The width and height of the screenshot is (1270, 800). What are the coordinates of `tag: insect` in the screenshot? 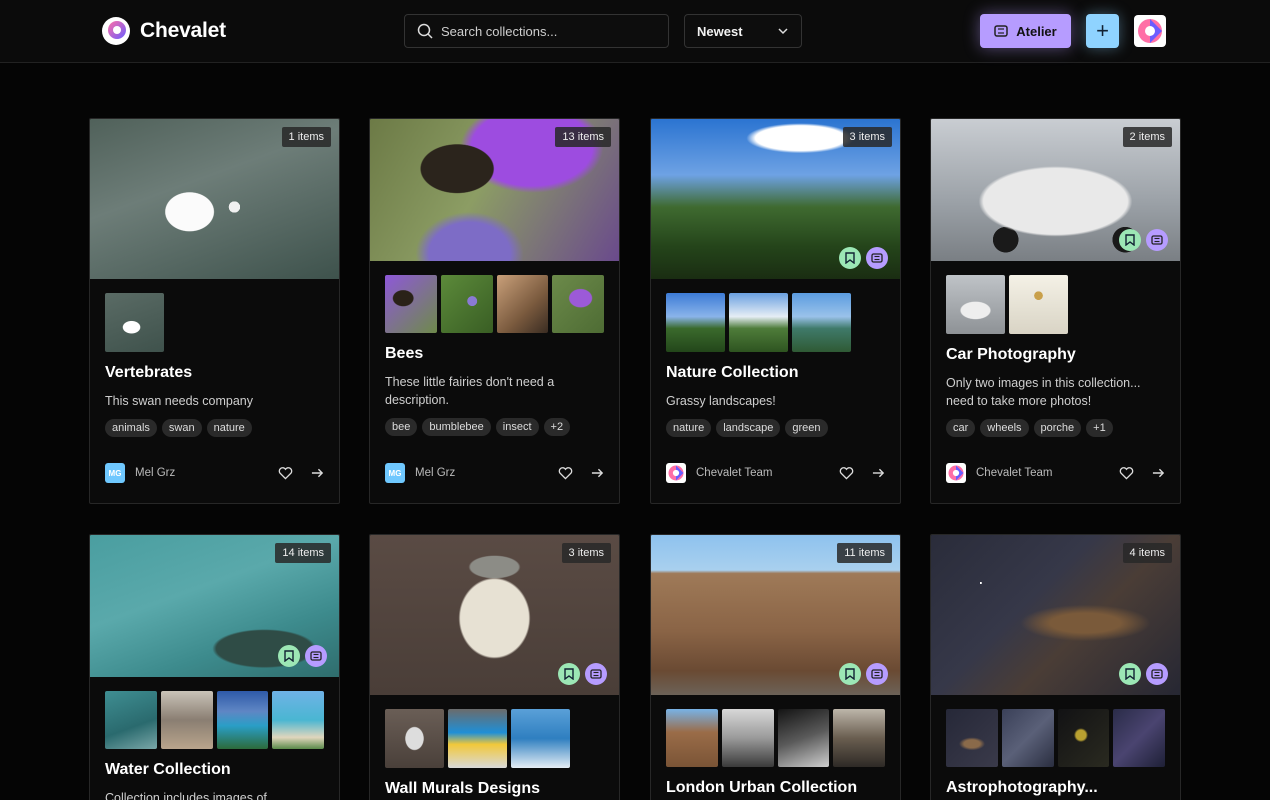 It's located at (517, 427).